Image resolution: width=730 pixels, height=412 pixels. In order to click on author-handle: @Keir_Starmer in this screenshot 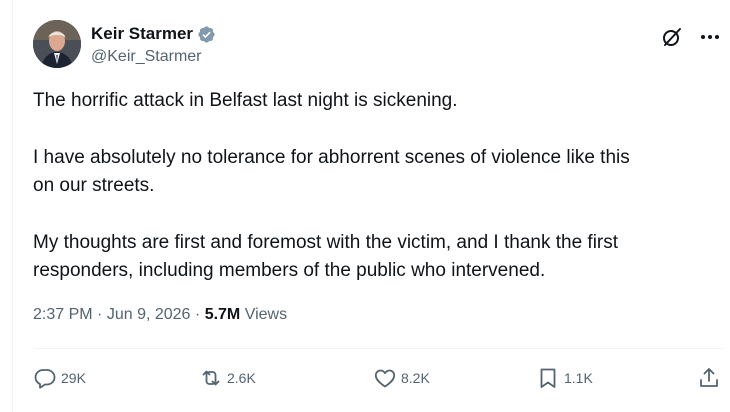, I will do `click(153, 57)`.